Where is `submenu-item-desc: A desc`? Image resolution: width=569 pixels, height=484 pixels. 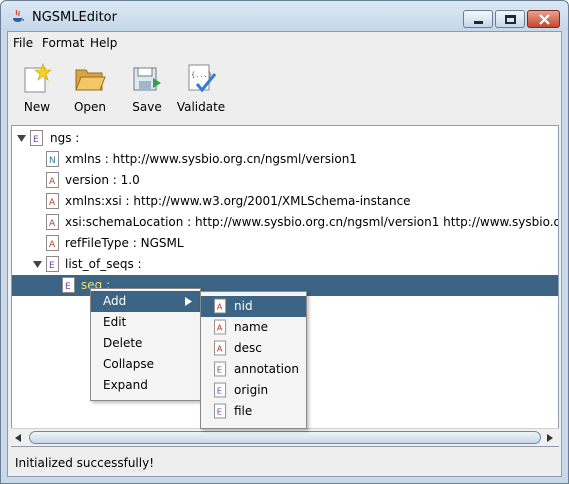 submenu-item-desc: A desc is located at coordinates (253, 348).